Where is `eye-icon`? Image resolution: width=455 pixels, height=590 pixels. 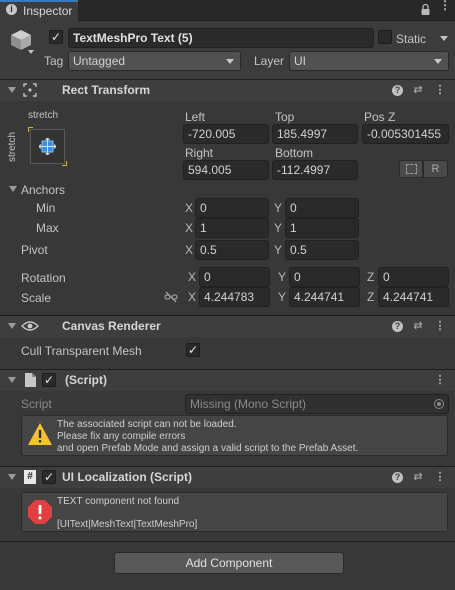
eye-icon is located at coordinates (30, 326).